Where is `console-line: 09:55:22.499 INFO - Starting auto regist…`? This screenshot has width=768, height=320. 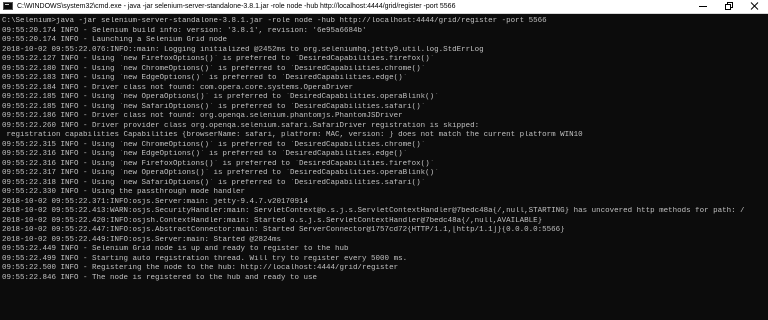 console-line: 09:55:22.499 INFO - Starting auto regist… is located at coordinates (205, 258).